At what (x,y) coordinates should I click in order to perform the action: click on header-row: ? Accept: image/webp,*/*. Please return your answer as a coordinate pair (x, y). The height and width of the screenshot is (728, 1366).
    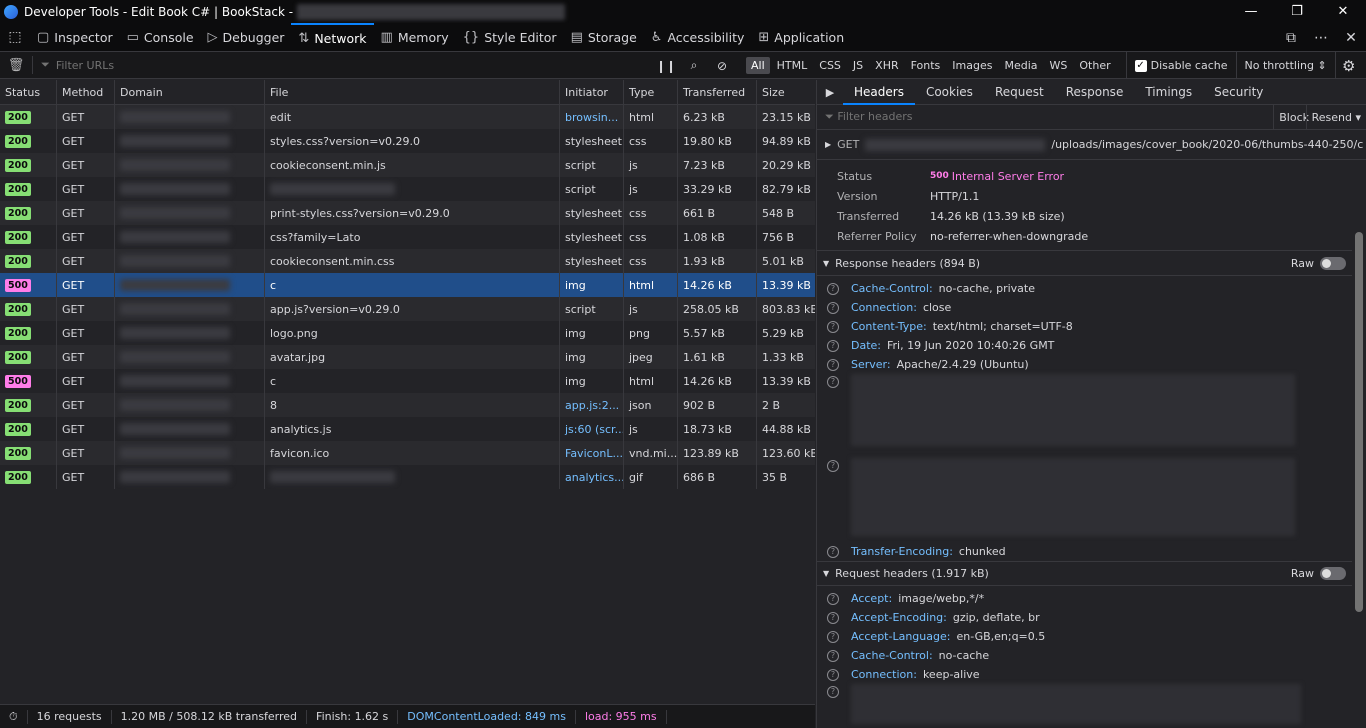
    Looking at the image, I should click on (1091, 598).